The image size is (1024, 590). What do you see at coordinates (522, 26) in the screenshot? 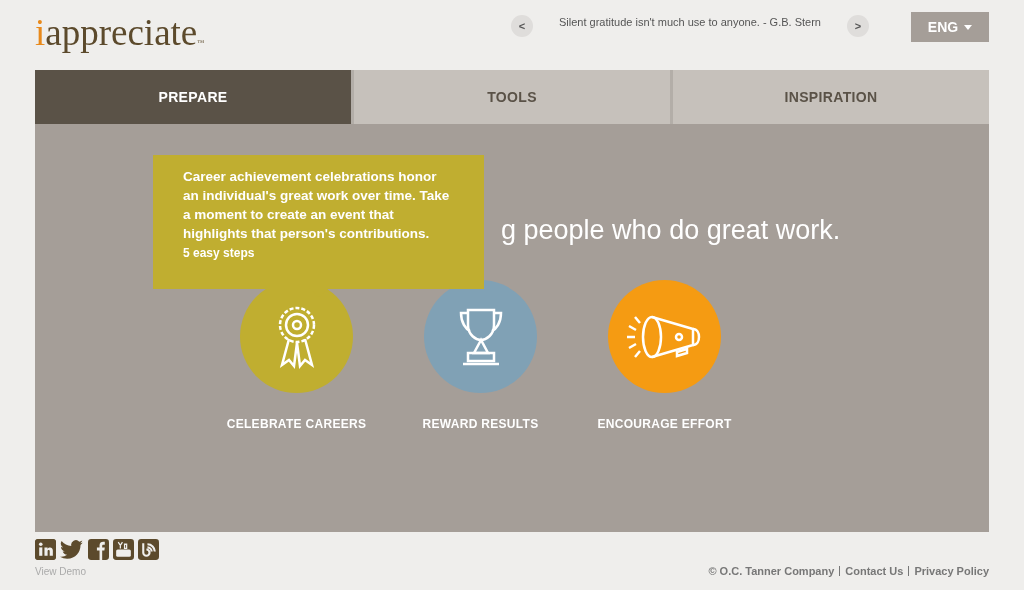
I see `previous-button: <` at bounding box center [522, 26].